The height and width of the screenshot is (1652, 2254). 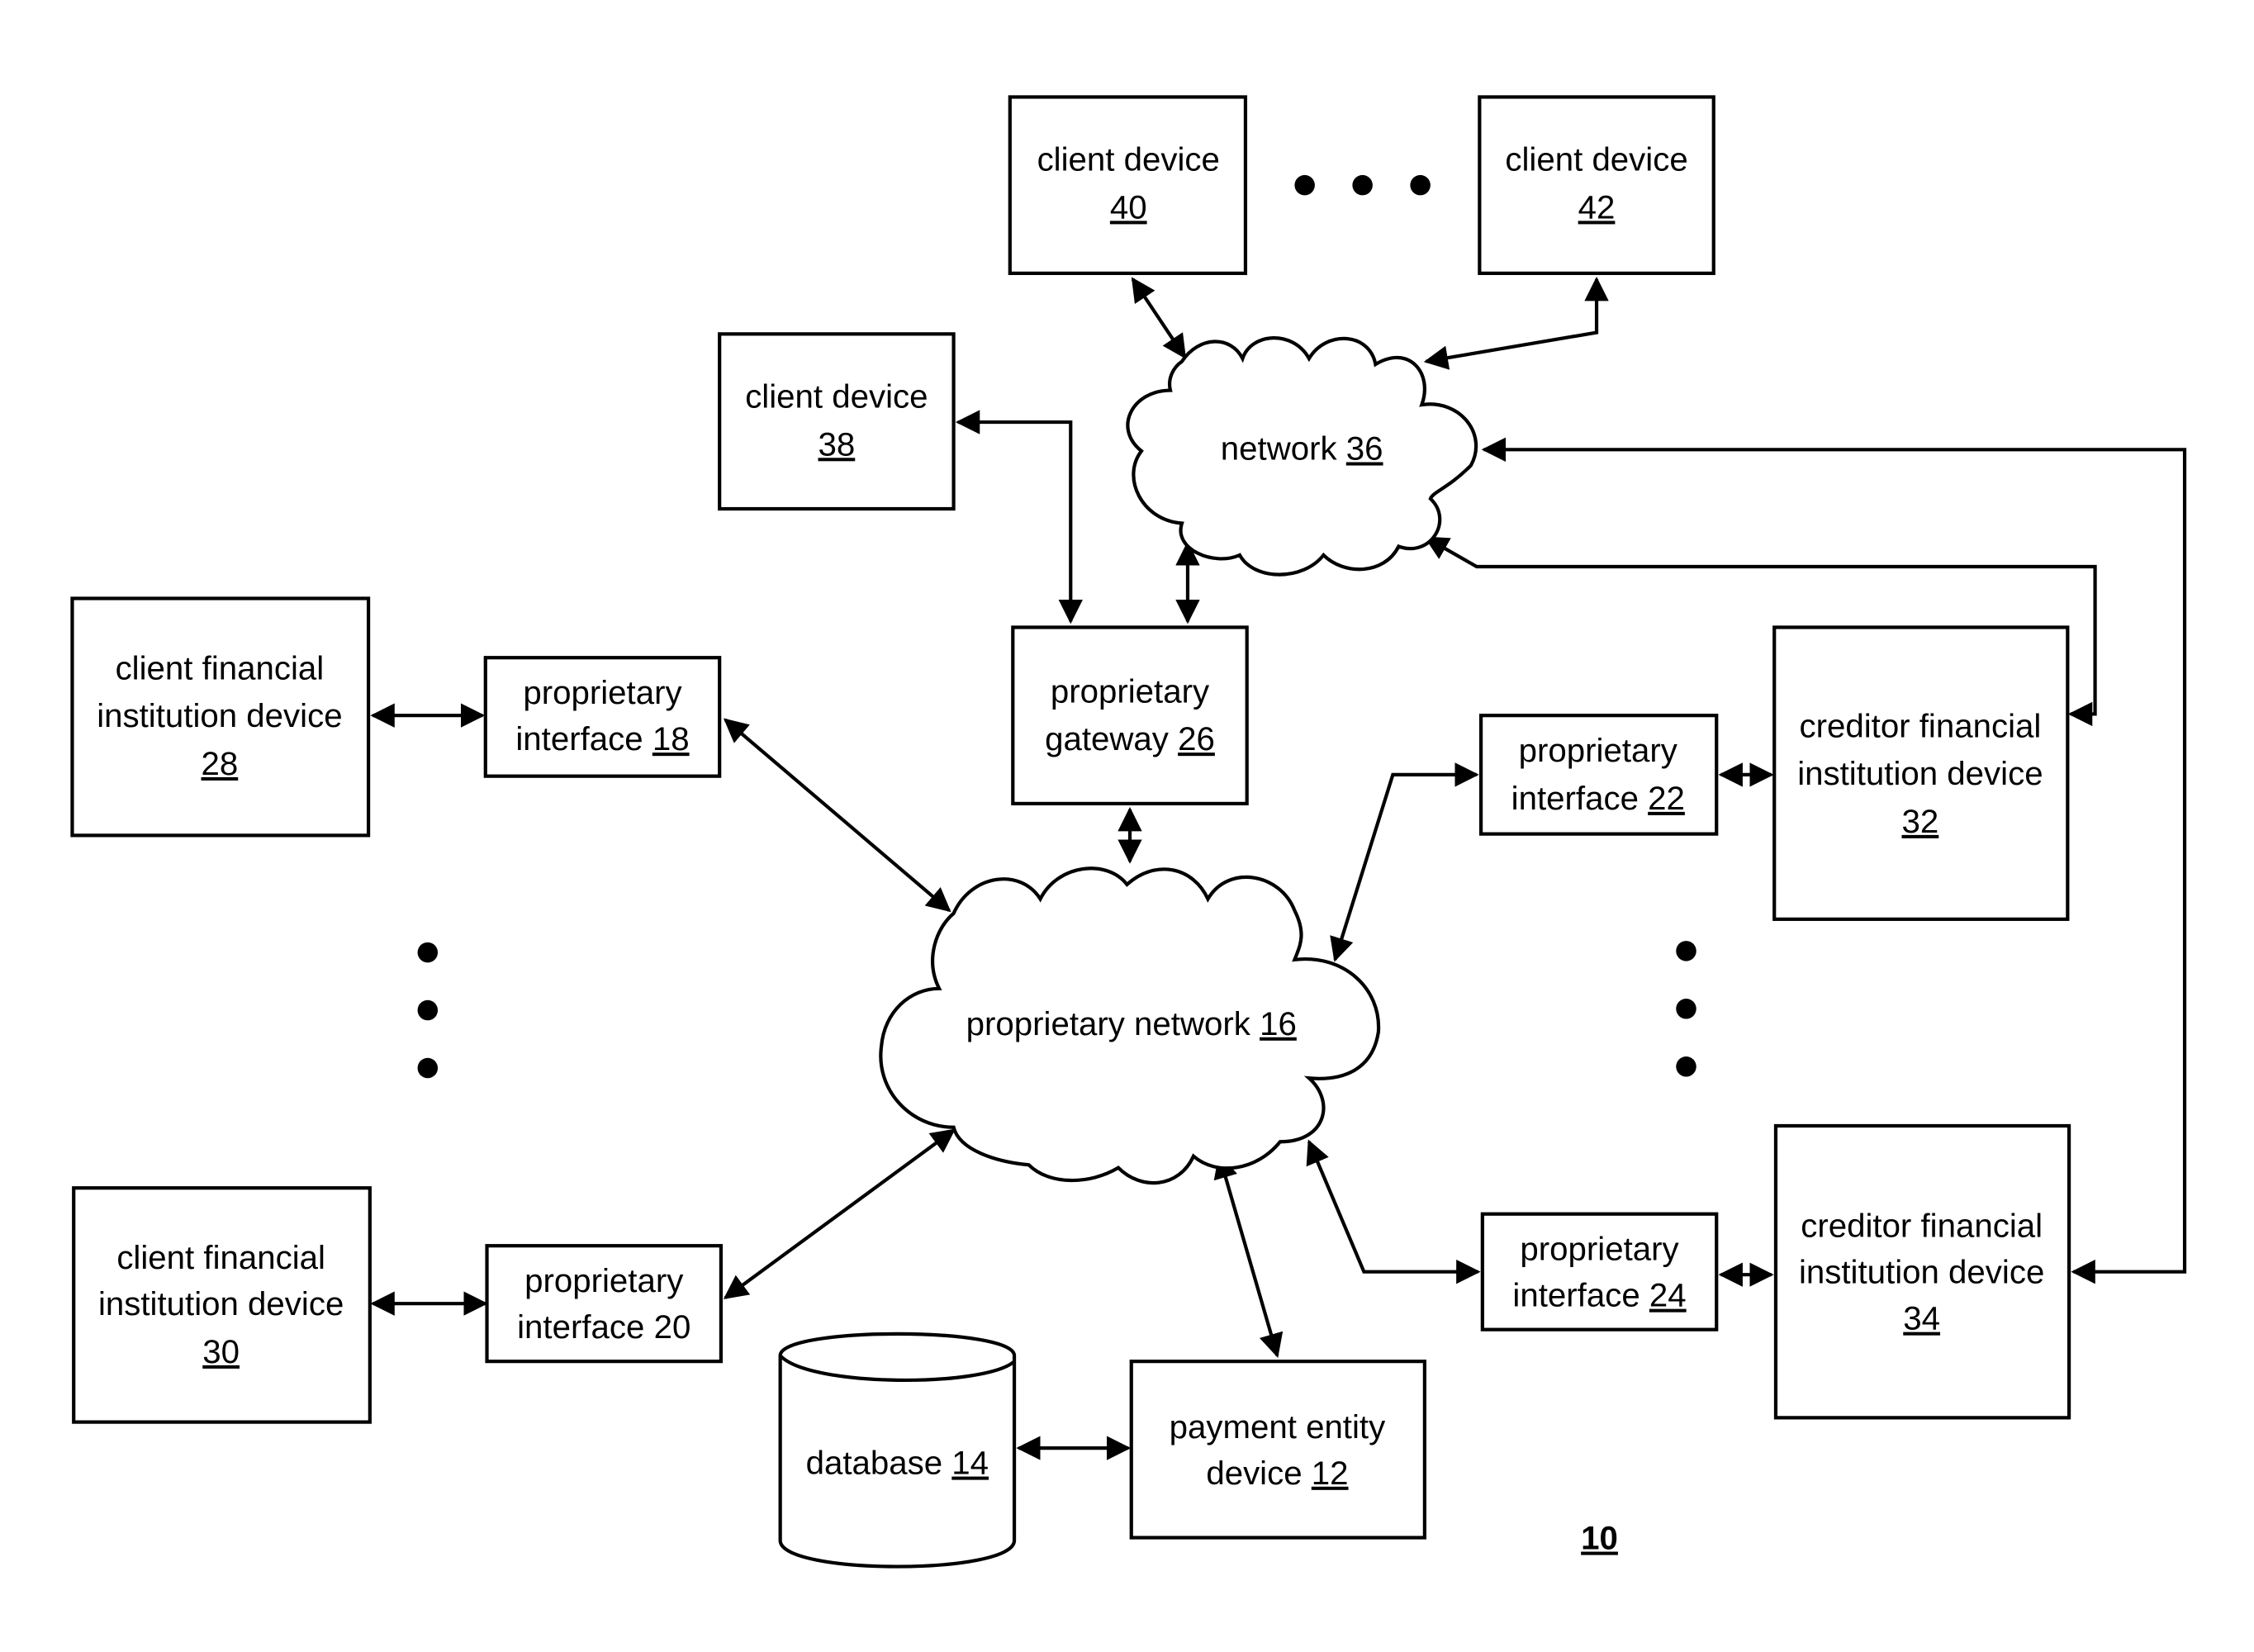 I want to click on svg-text: 40, so click(x=1128, y=206).